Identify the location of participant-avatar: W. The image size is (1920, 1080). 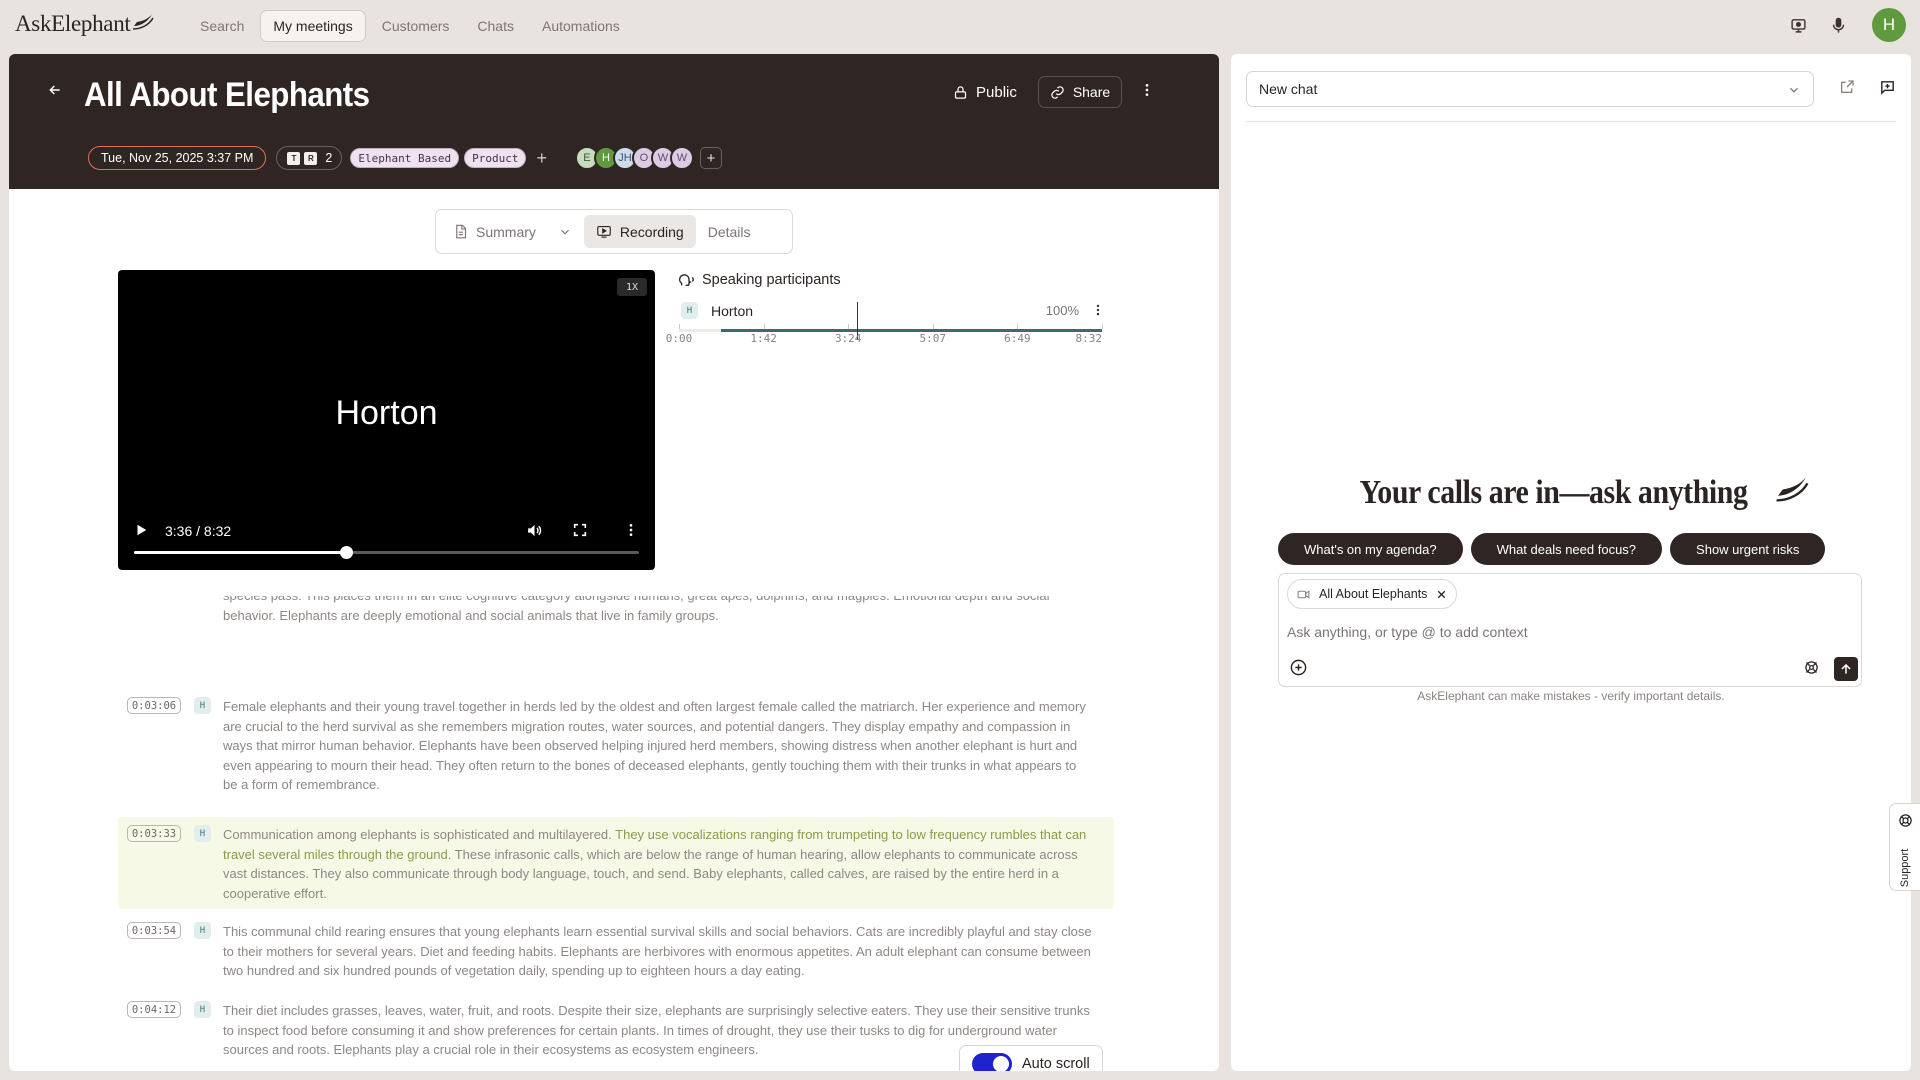
(681, 158).